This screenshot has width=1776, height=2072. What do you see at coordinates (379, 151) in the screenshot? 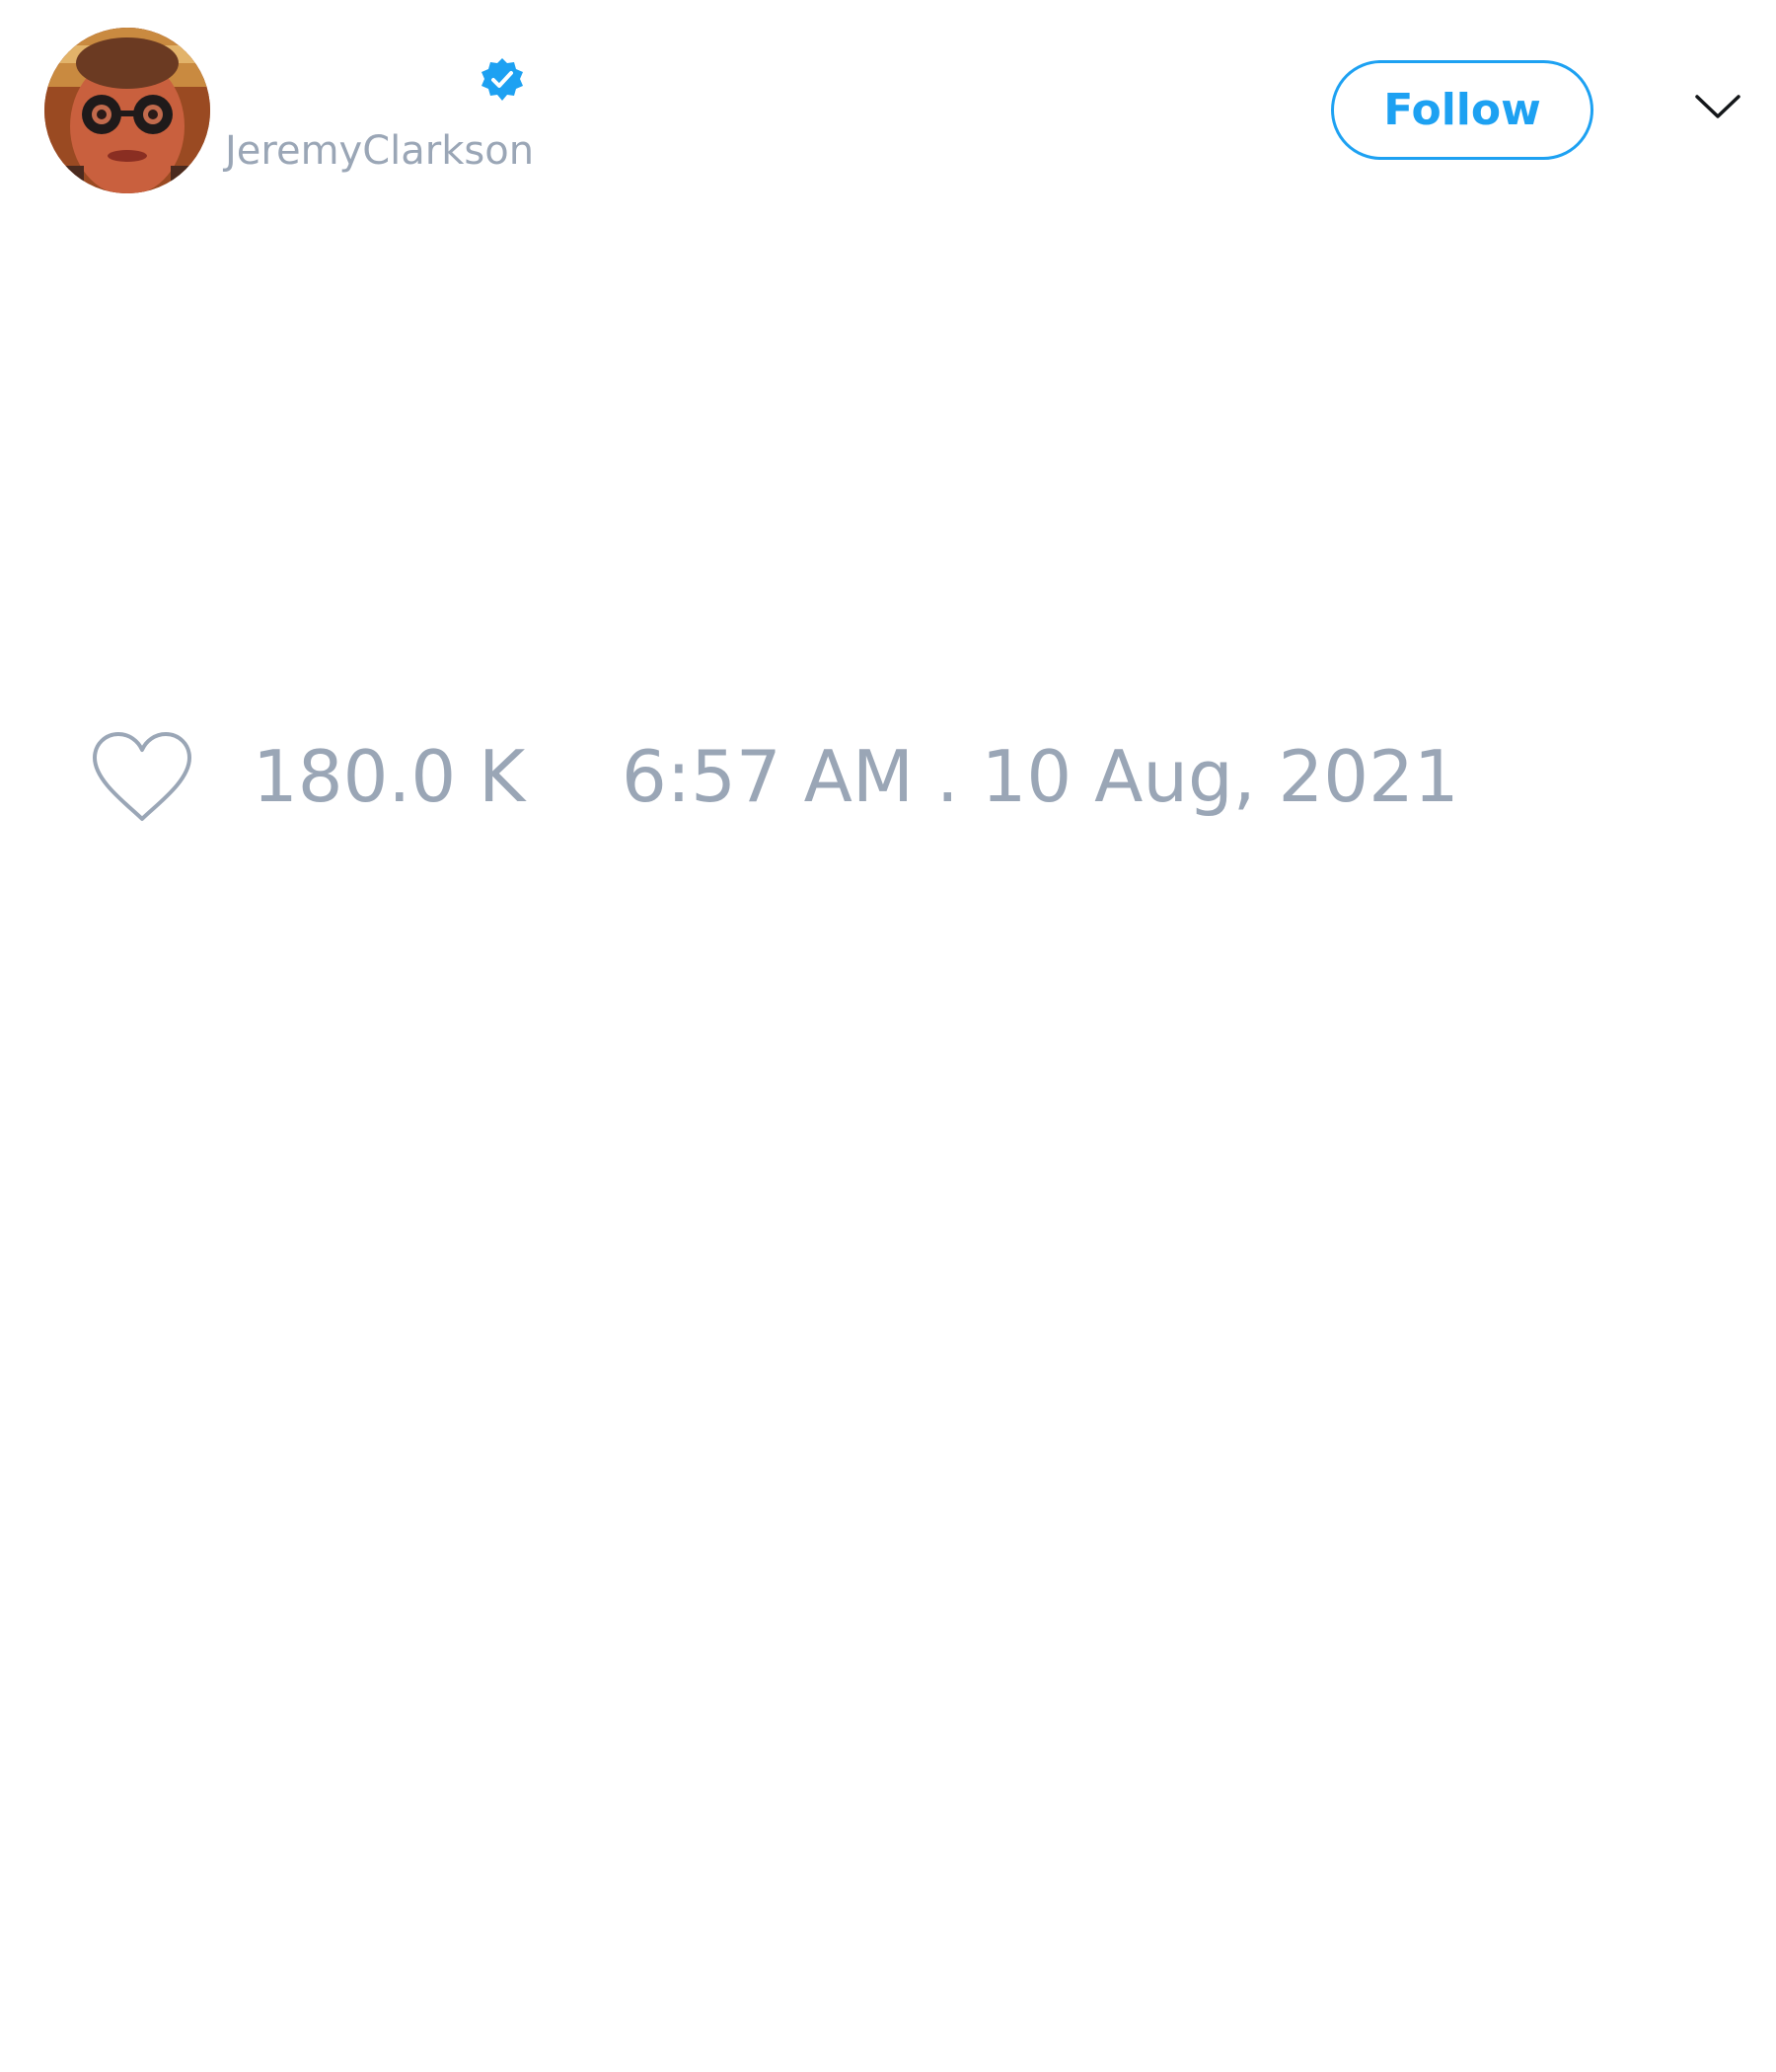
I see `user-handle: JeremyClarkson` at bounding box center [379, 151].